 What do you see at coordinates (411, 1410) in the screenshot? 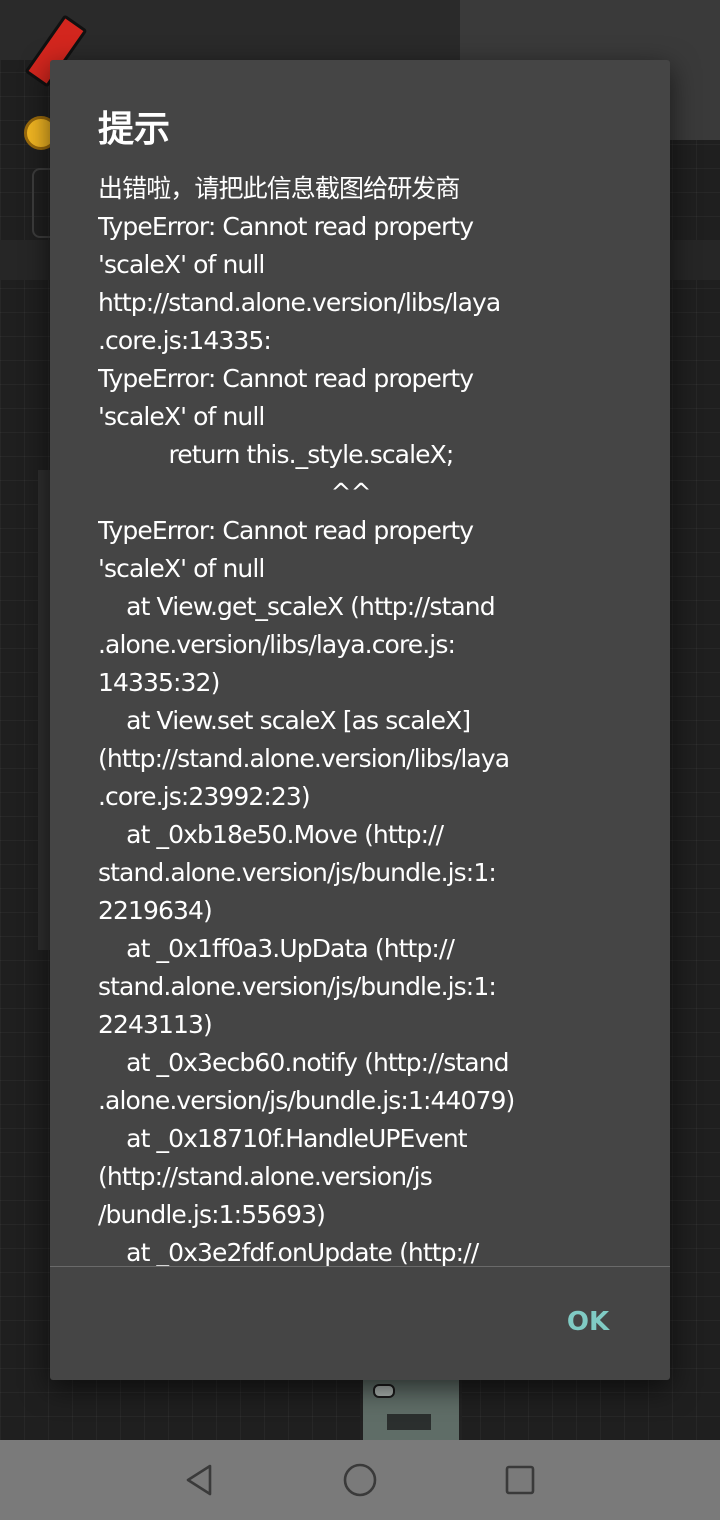
I see `game-door` at bounding box center [411, 1410].